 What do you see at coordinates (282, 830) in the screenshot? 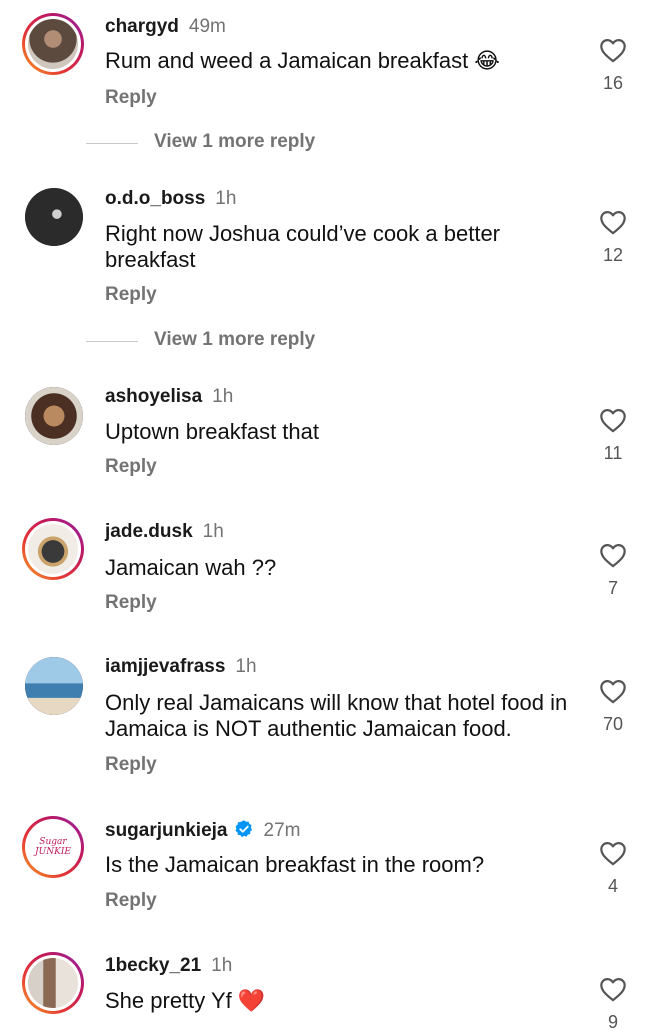
I see `comment-time: 27m` at bounding box center [282, 830].